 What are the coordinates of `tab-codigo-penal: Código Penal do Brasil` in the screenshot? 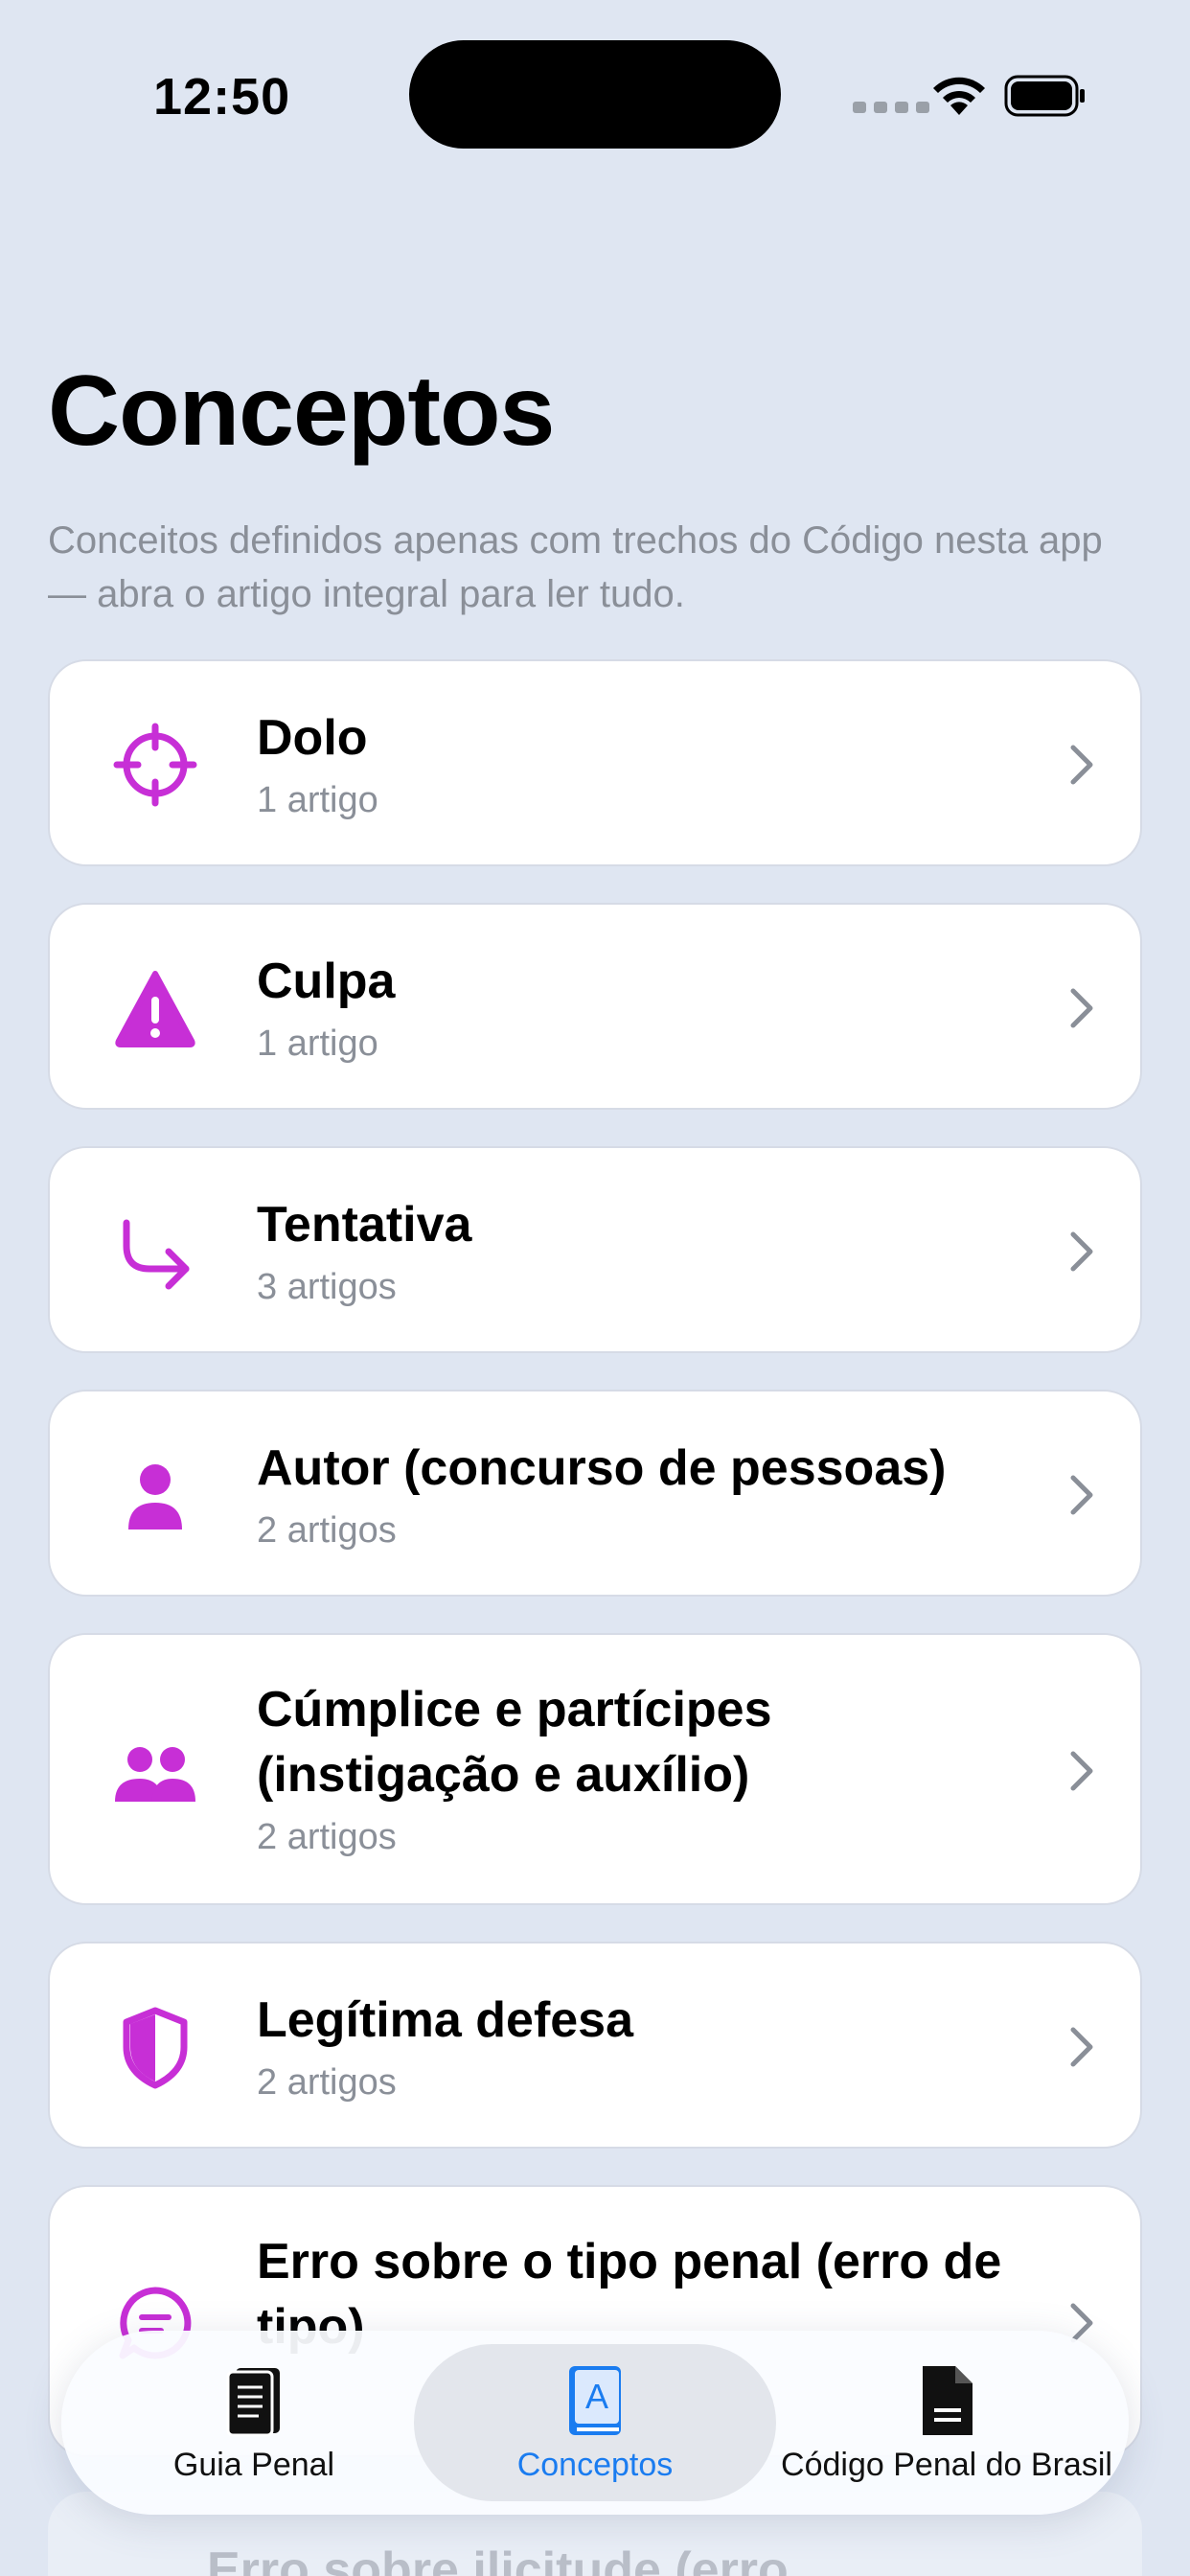 It's located at (947, 2422).